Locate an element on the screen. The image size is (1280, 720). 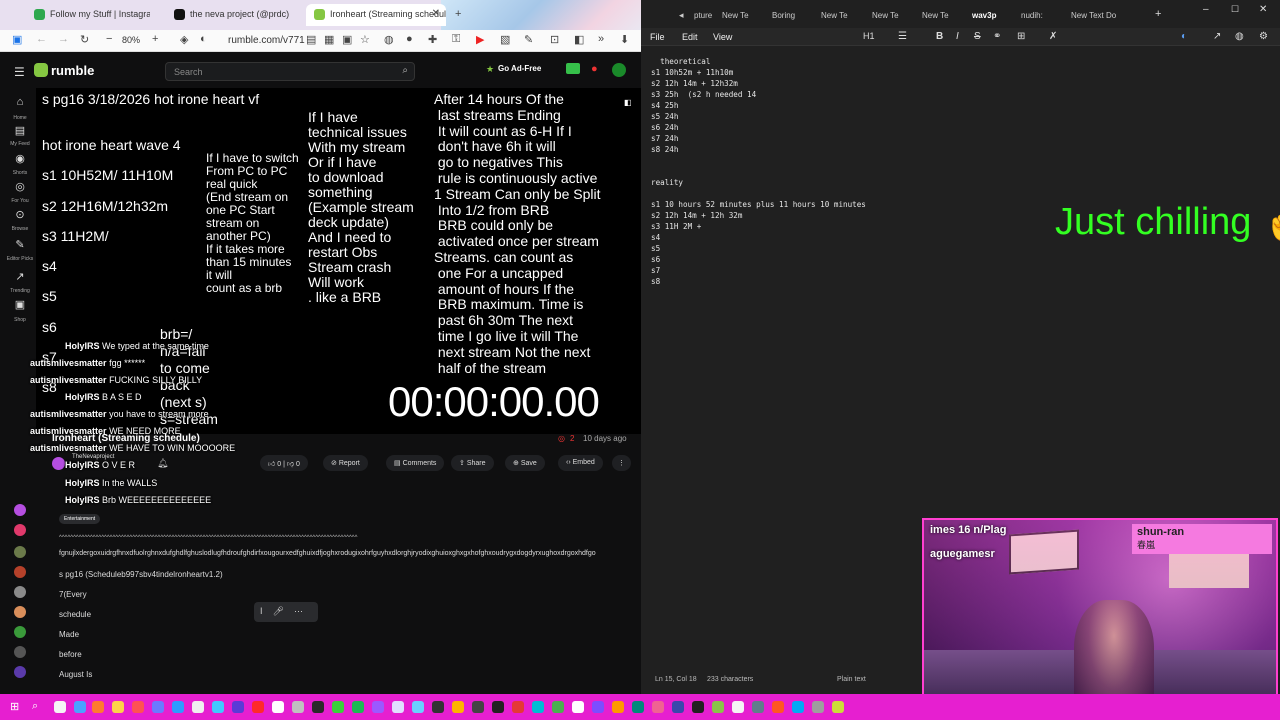
start-windows-icon: ⊞ is located at coordinates (14, 706).